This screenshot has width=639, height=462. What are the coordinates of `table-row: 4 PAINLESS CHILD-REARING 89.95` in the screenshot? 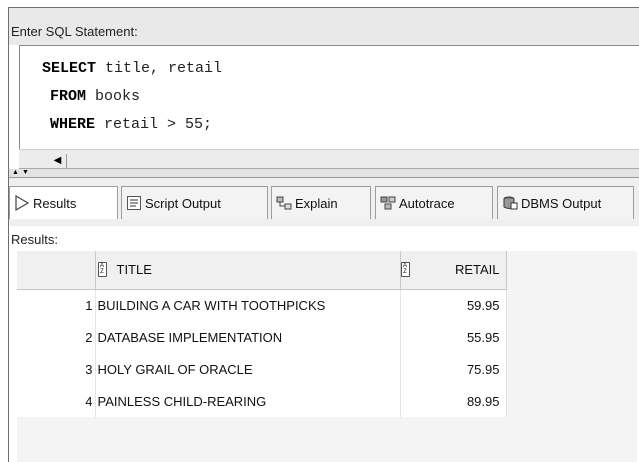 It's located at (262, 401).